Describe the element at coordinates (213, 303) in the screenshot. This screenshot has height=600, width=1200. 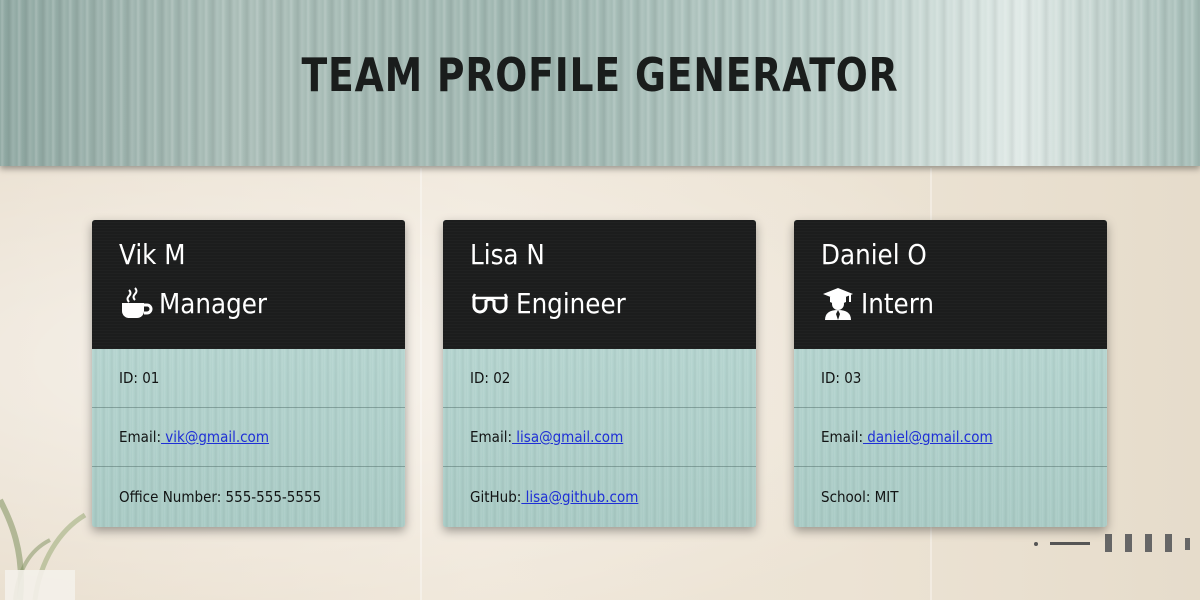
I see `role-label: Manager` at that location.